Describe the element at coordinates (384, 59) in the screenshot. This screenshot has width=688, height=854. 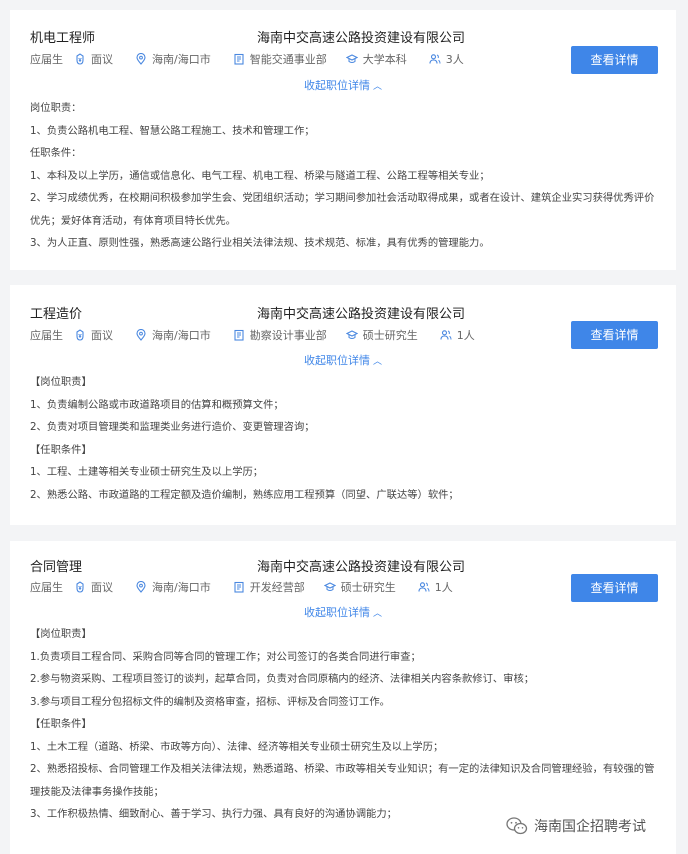
I see `education-text: 大学本科` at that location.